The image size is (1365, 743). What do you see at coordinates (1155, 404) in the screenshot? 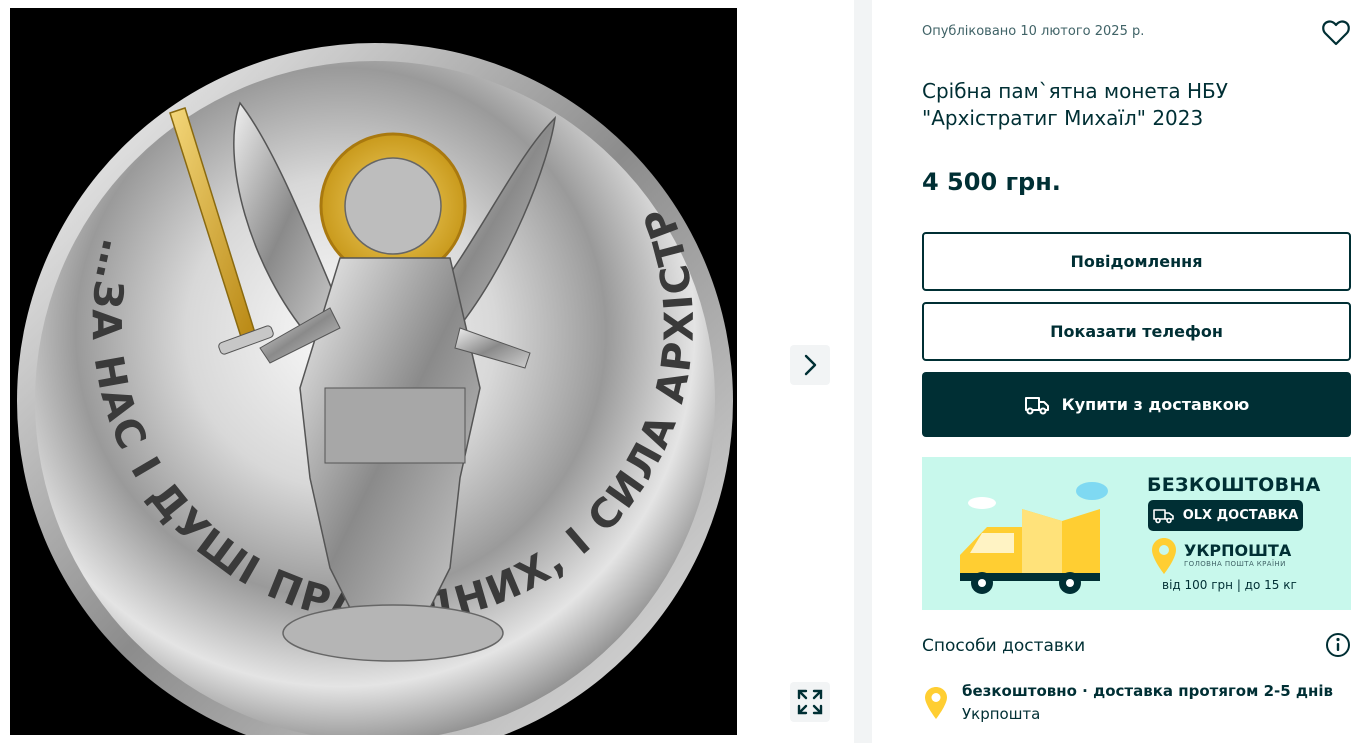
I see `buy-label: Купити з доставкою` at bounding box center [1155, 404].